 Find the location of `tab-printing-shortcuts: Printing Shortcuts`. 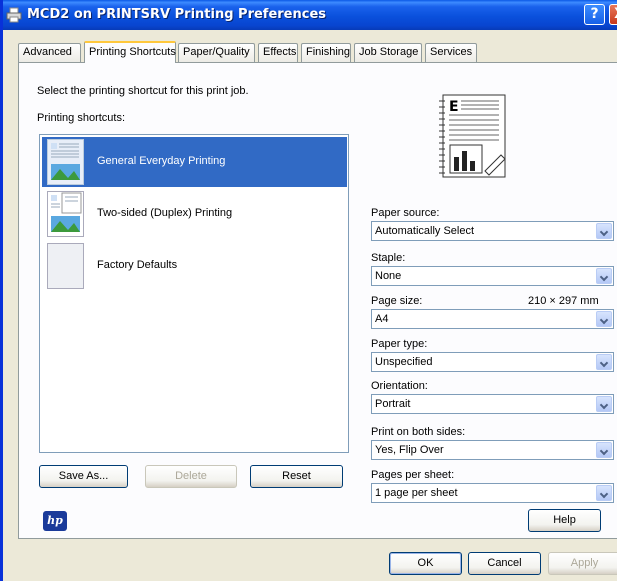

tab-printing-shortcuts: Printing Shortcuts is located at coordinates (130, 52).